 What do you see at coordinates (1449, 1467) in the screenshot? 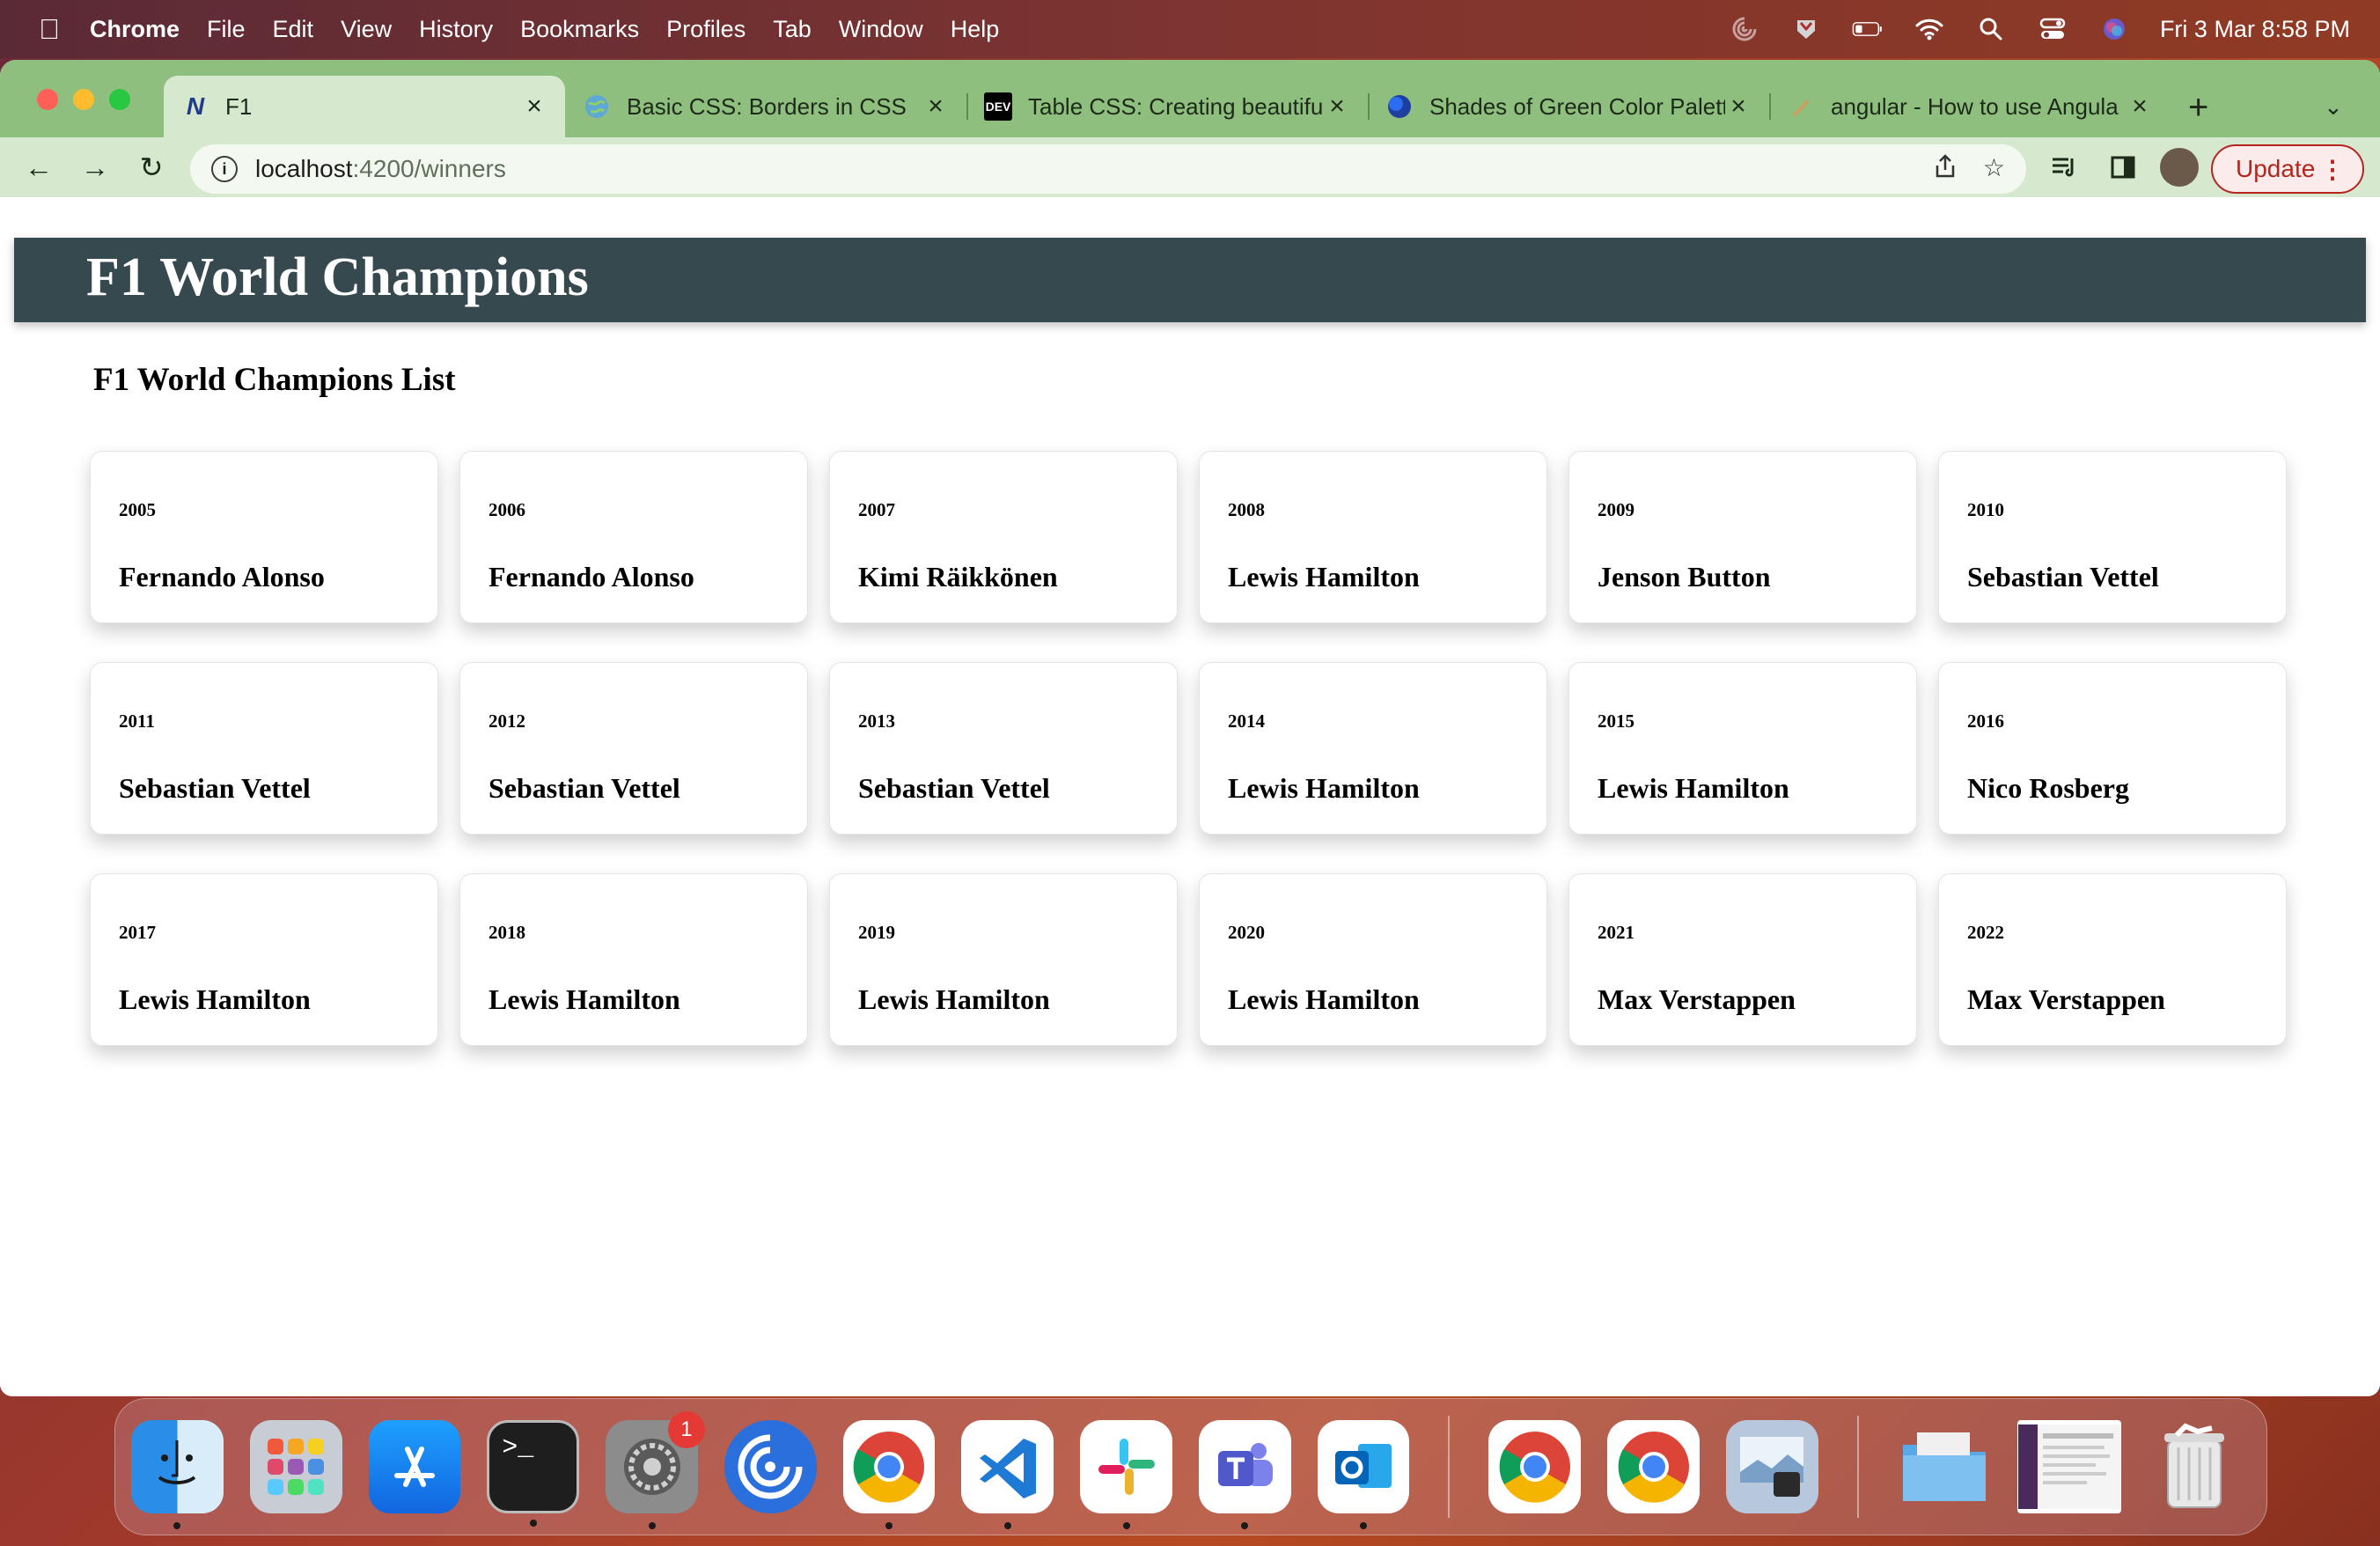
I see `dock-separator` at bounding box center [1449, 1467].